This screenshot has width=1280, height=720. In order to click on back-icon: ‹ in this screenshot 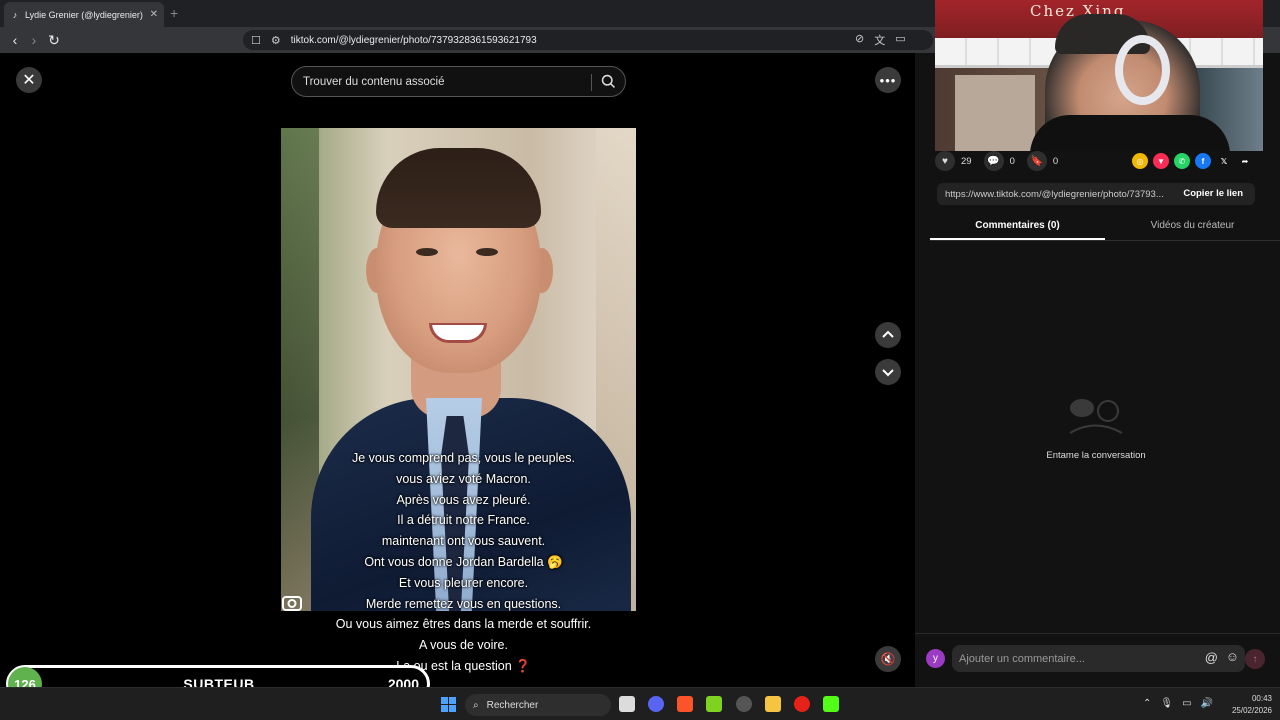, I will do `click(15, 40)`.